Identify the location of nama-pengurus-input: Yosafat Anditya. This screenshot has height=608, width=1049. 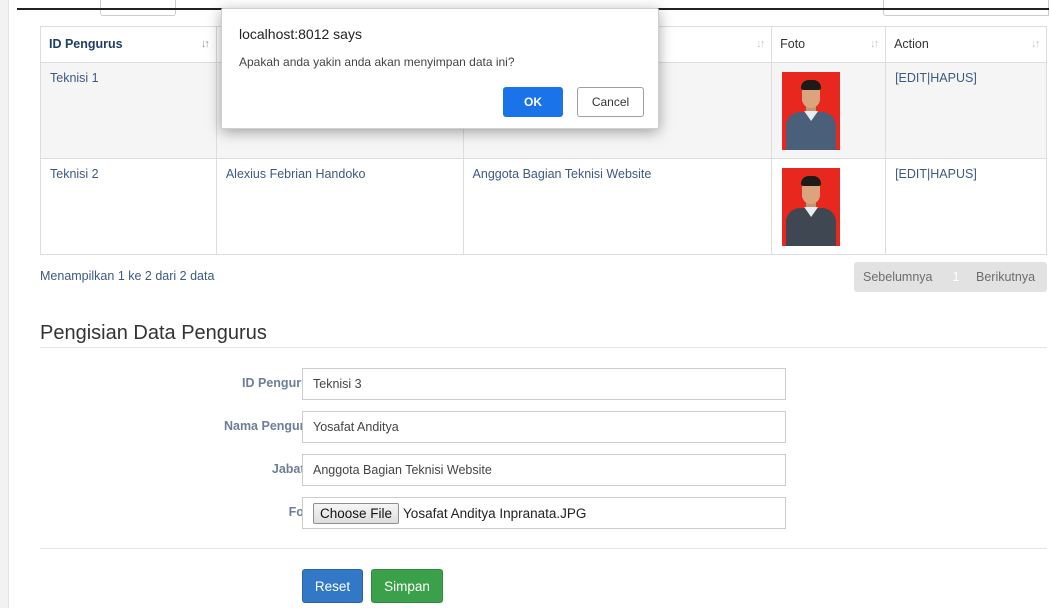
(544, 427).